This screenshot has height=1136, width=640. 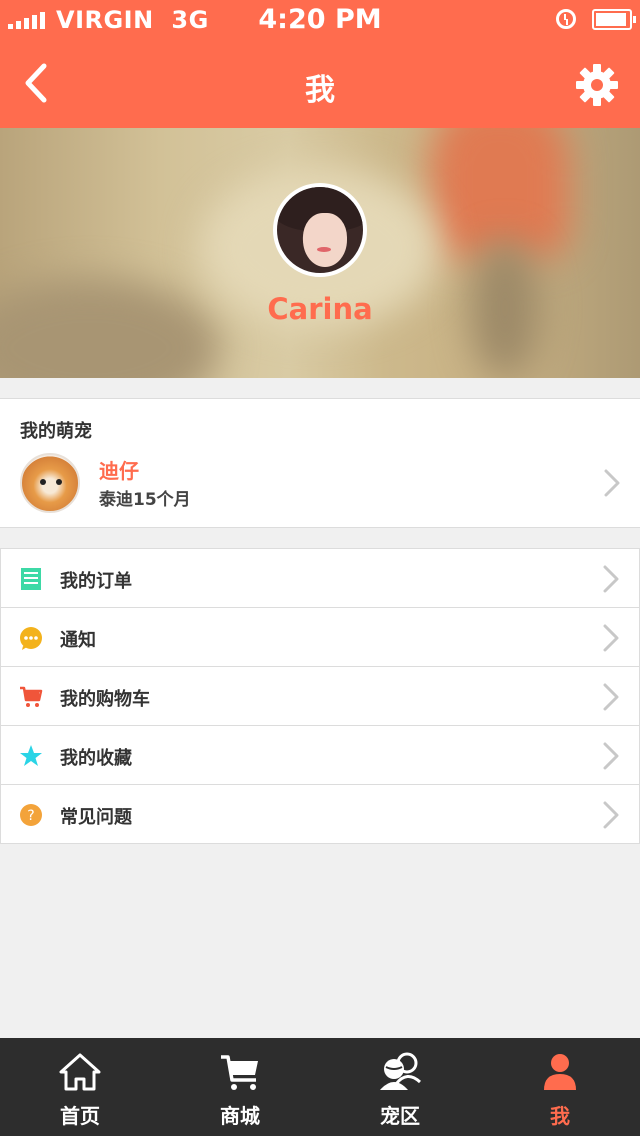 What do you see at coordinates (96, 581) in the screenshot?
I see `menu-item-label: 我的订单` at bounding box center [96, 581].